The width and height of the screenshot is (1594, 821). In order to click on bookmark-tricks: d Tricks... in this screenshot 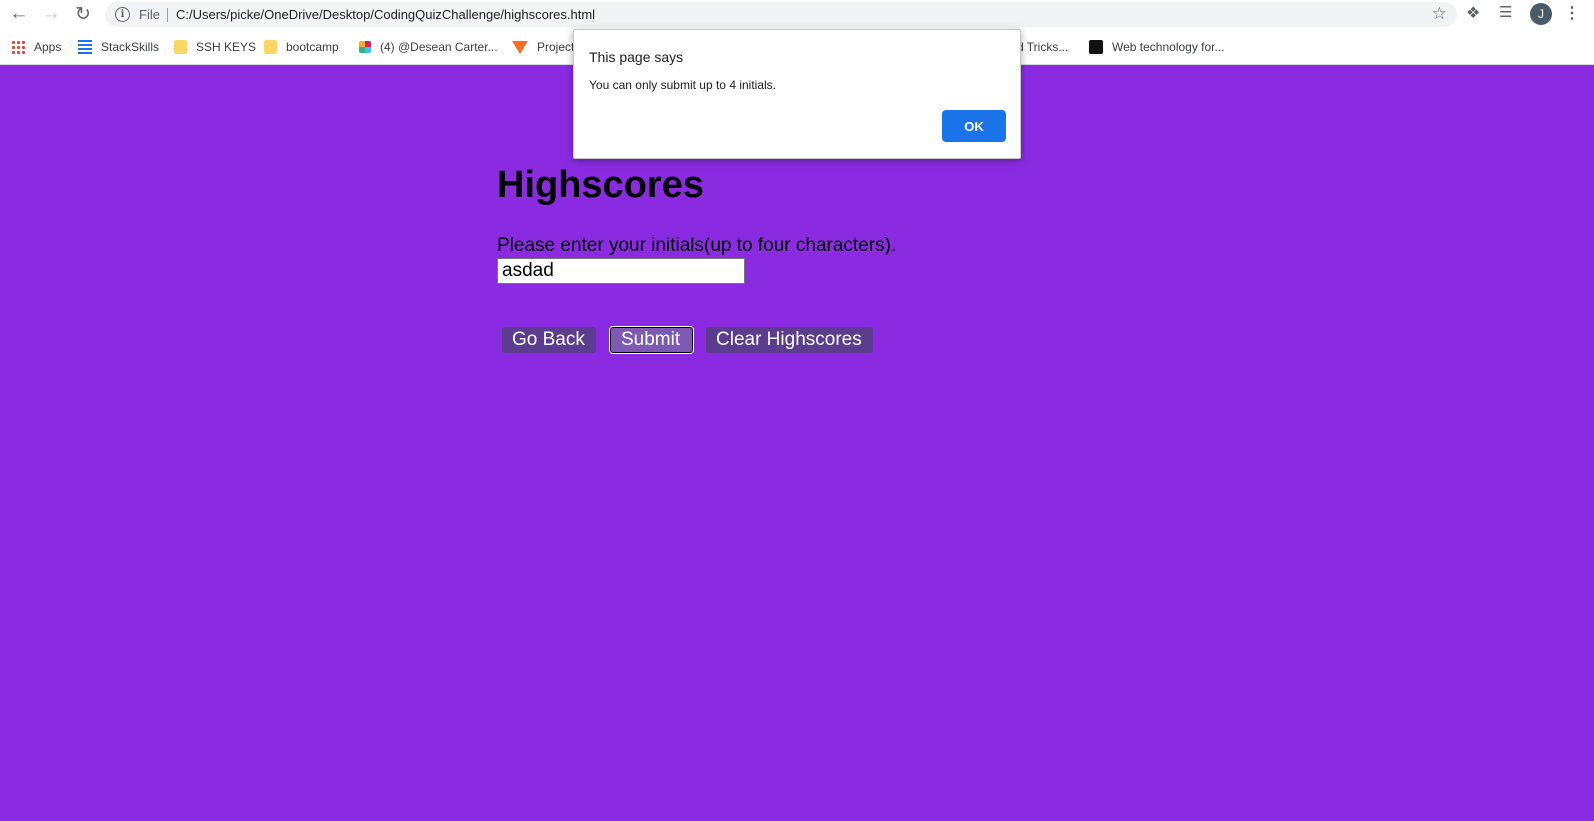, I will do `click(1042, 47)`.